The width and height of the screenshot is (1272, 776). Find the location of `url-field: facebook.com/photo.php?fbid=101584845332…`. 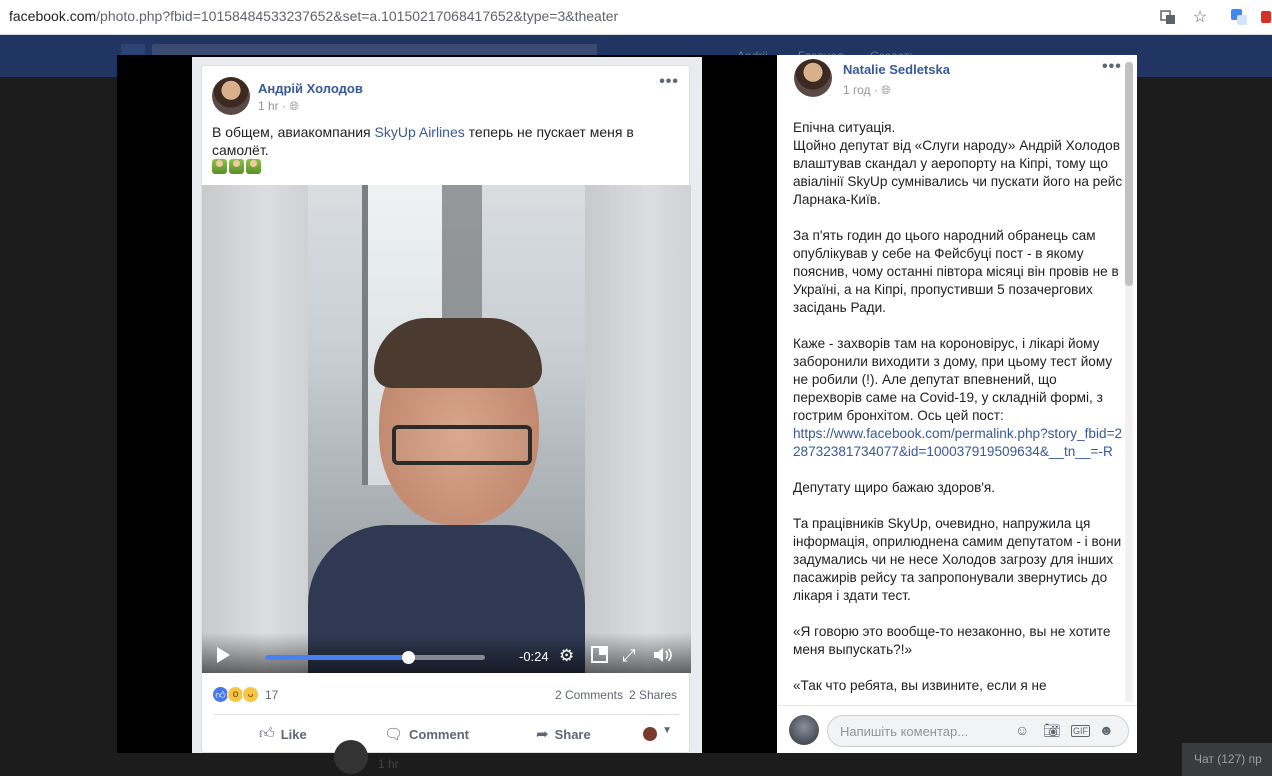

url-field: facebook.com/photo.php?fbid=101584845332… is located at coordinates (313, 16).